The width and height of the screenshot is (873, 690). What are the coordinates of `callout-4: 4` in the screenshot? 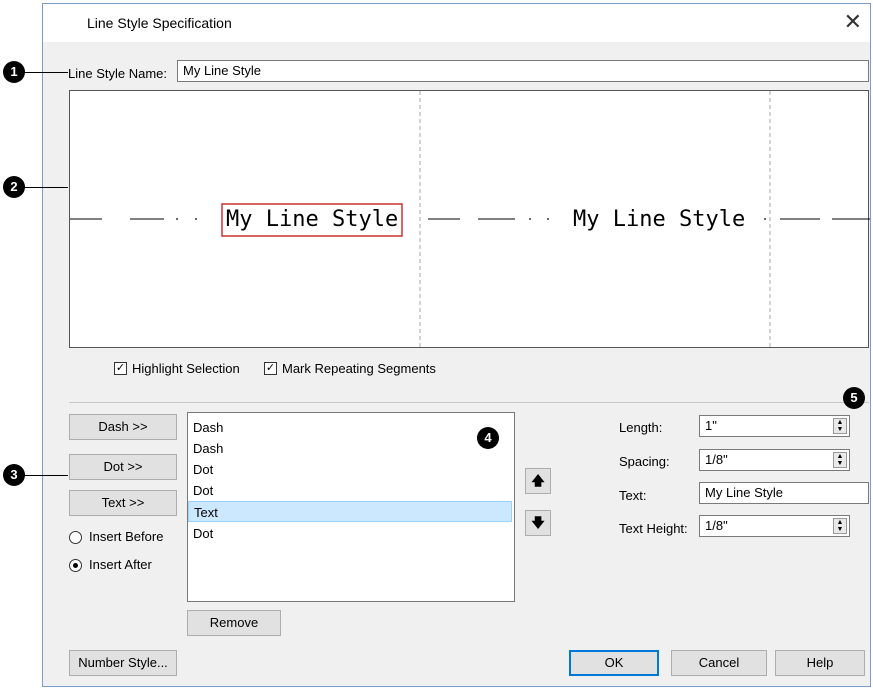 It's located at (488, 438).